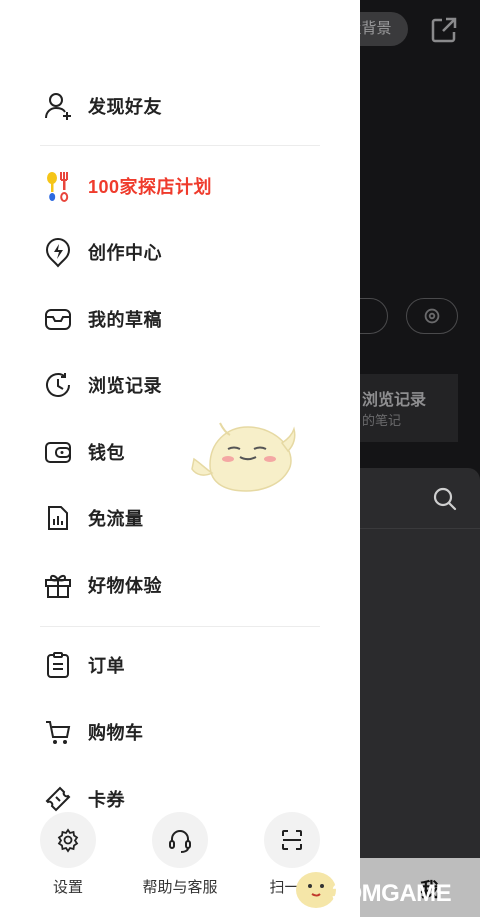 This screenshot has width=480, height=917. What do you see at coordinates (394, 400) in the screenshot?
I see `history-card-title: 浏览记录` at bounding box center [394, 400].